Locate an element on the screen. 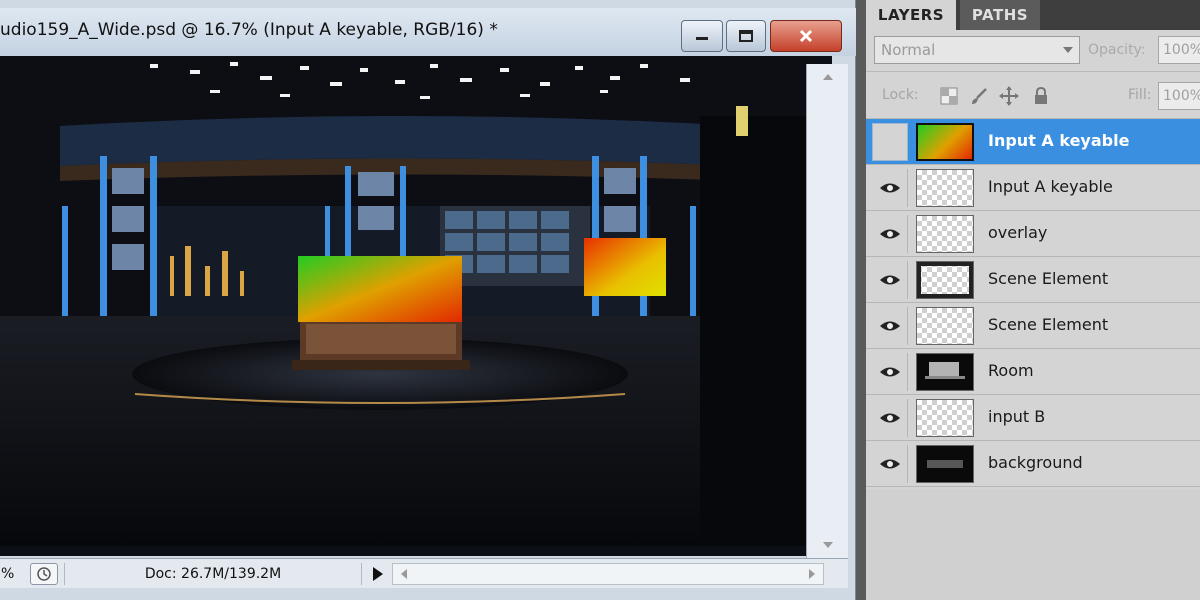 This screenshot has width=1200, height=600. minimize-icon is located at coordinates (702, 38).